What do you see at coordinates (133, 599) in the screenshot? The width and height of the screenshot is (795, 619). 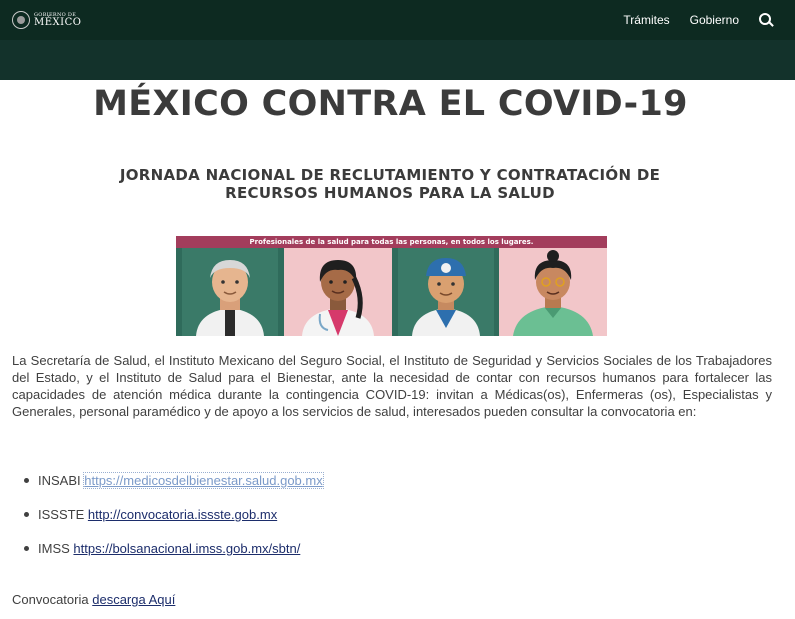 I see `download-link: descarga Aquí` at bounding box center [133, 599].